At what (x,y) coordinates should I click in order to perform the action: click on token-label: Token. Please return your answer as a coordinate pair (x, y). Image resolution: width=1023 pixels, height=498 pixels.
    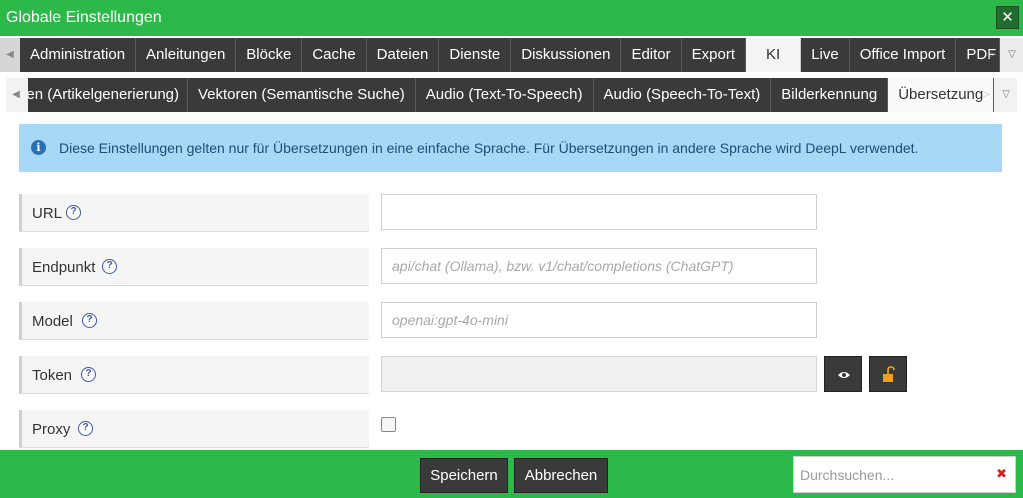
    Looking at the image, I should click on (52, 375).